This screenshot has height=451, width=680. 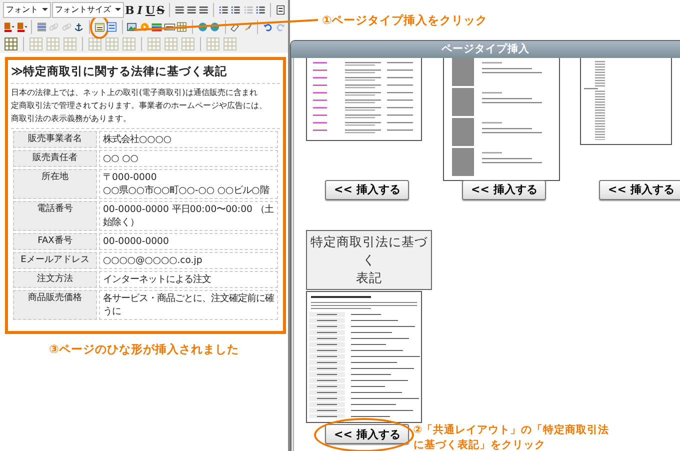 What do you see at coordinates (511, 436) in the screenshot?
I see `annotation-text: ②「共通レイアウト」の「特定商取引法 に基づく表記」をクリック` at bounding box center [511, 436].